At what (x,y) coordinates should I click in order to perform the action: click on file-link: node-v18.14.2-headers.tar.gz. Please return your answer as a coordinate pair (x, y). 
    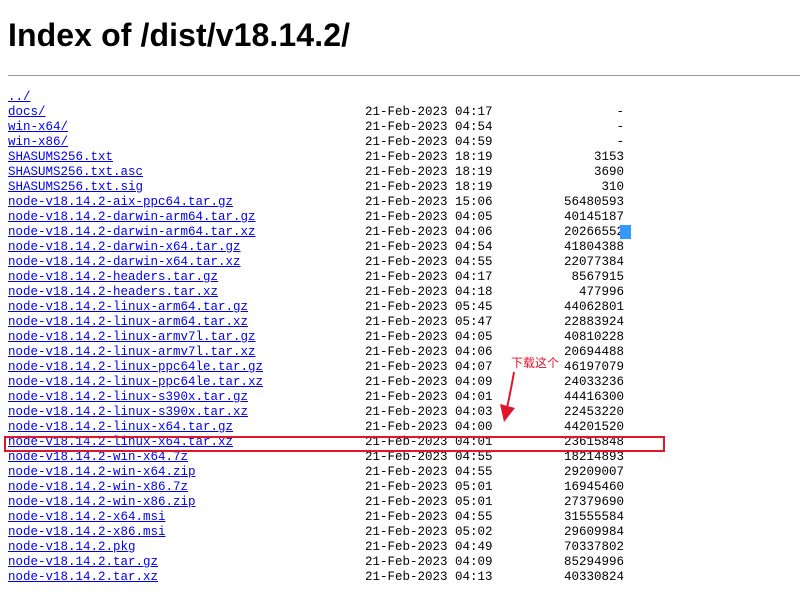
    Looking at the image, I should click on (113, 277).